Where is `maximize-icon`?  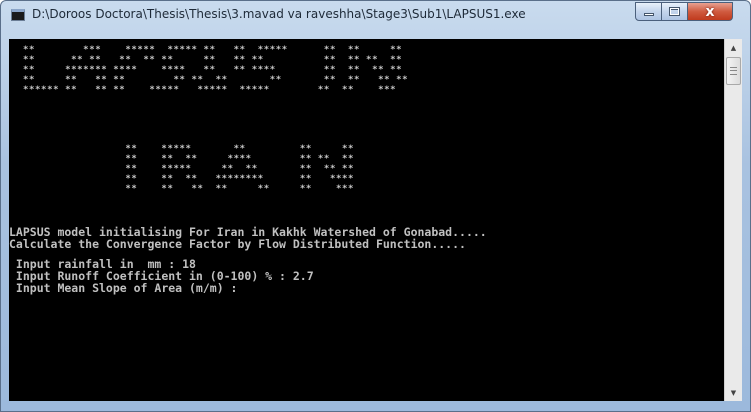
maximize-icon is located at coordinates (674, 11).